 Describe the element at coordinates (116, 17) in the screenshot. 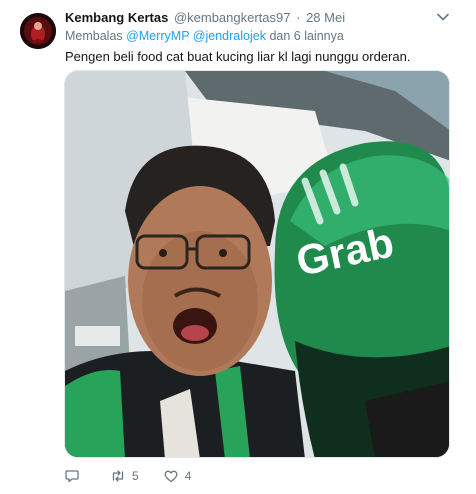

I see `author-name: Kembang Kertas` at that location.